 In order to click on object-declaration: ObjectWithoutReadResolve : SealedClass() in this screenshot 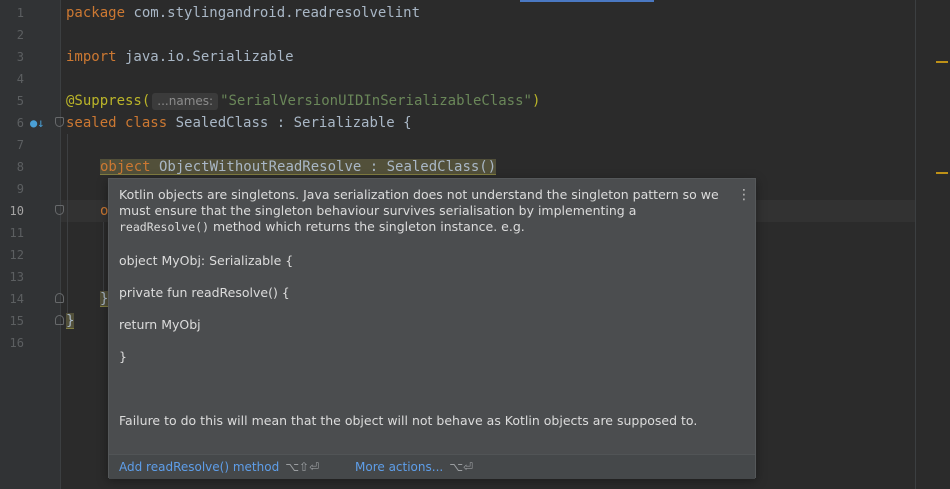, I will do `click(323, 167)`.